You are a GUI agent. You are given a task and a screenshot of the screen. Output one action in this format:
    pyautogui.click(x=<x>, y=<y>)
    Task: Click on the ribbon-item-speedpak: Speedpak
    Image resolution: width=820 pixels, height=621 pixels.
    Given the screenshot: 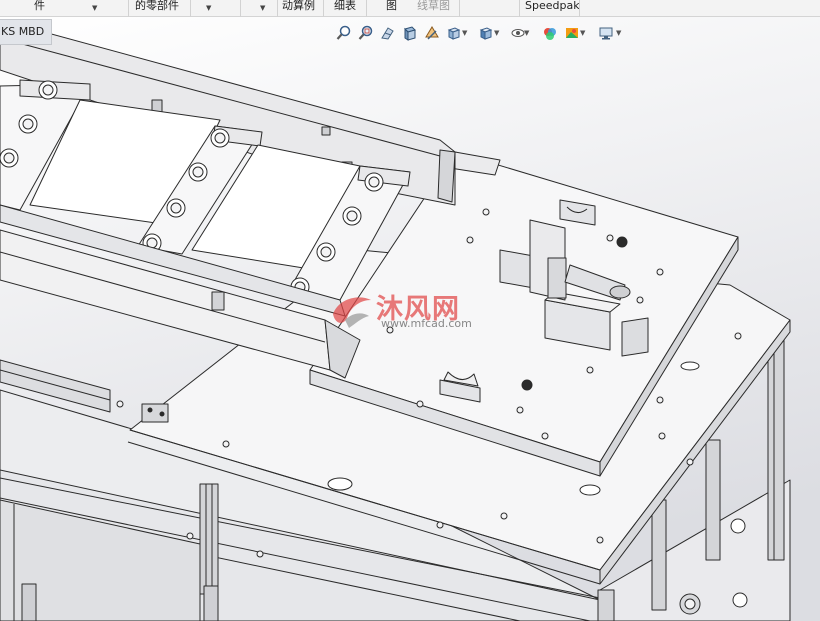 What is the action you would take?
    pyautogui.click(x=552, y=8)
    